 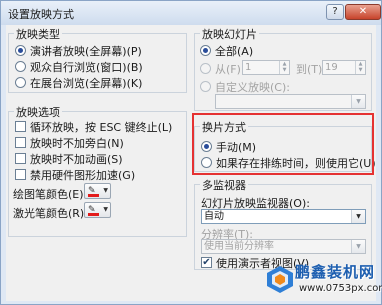 I want to click on close-button: ✕, so click(x=363, y=12).